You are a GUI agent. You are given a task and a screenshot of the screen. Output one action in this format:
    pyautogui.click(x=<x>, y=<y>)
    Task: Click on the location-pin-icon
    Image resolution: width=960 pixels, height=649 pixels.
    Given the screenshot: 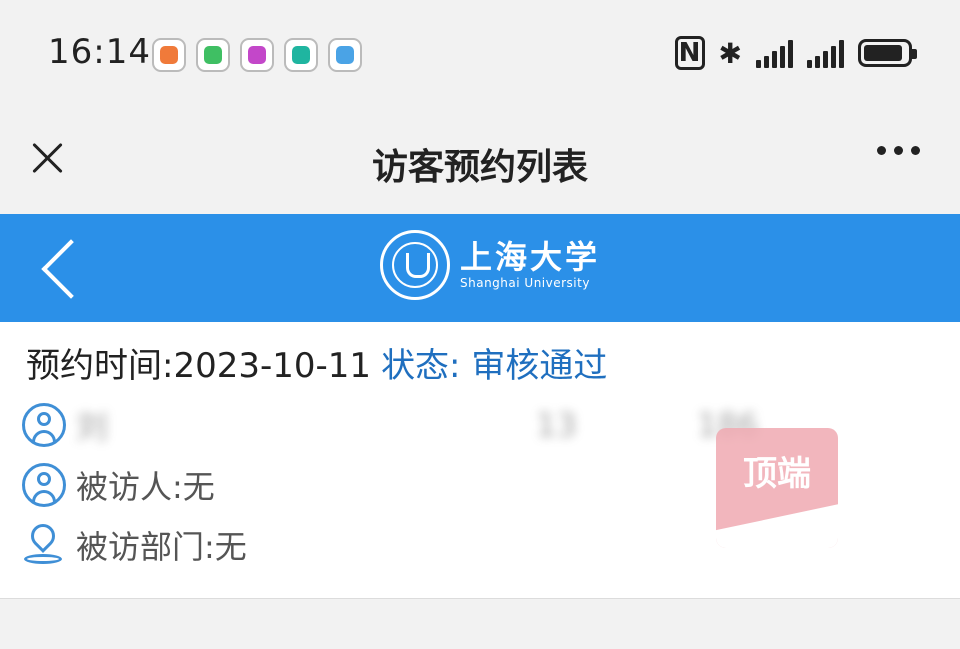 What is the action you would take?
    pyautogui.click(x=44, y=545)
    